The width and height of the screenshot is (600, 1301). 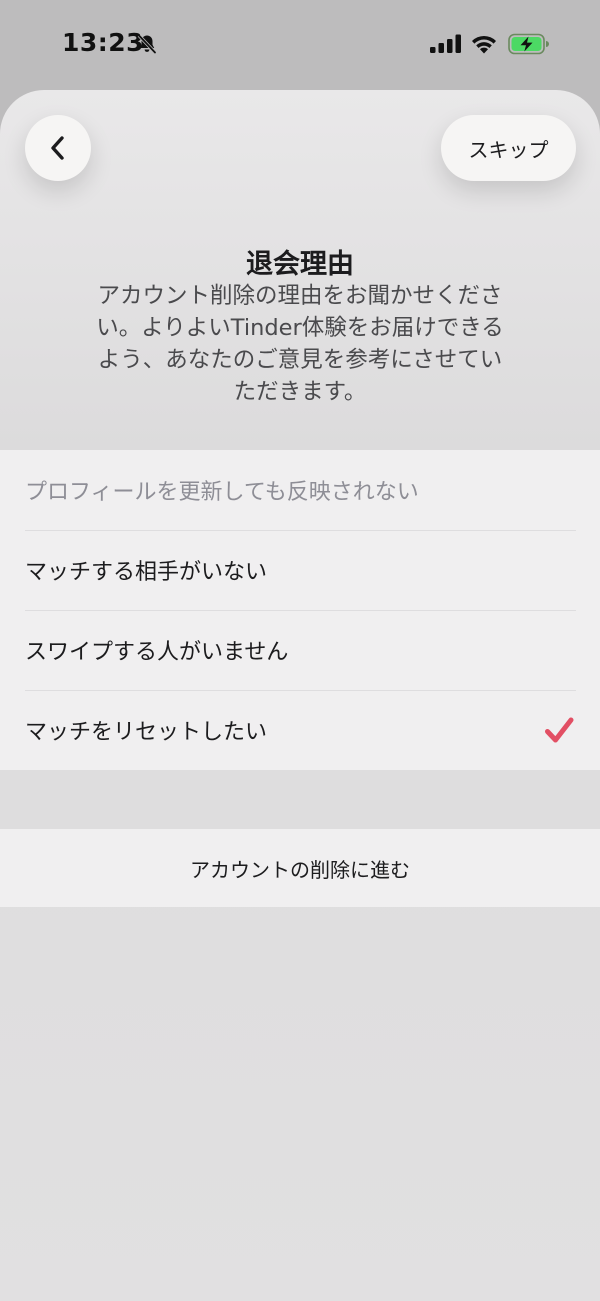 What do you see at coordinates (508, 148) in the screenshot?
I see `skip-button: スキップ` at bounding box center [508, 148].